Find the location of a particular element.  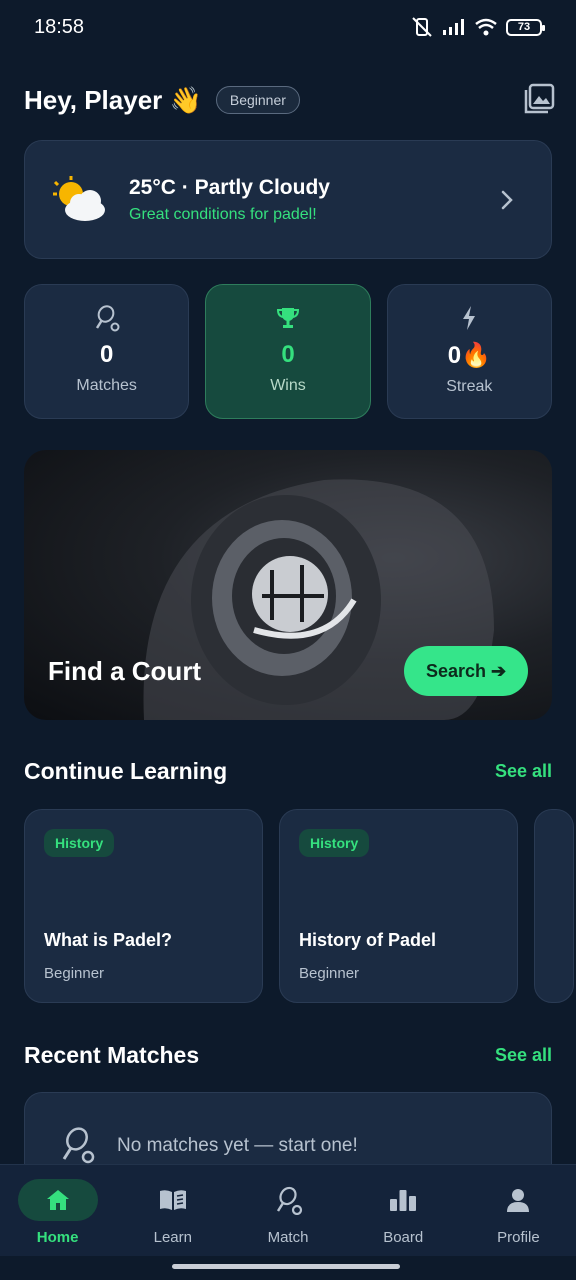

nav-label: Learn is located at coordinates (172, 1237).